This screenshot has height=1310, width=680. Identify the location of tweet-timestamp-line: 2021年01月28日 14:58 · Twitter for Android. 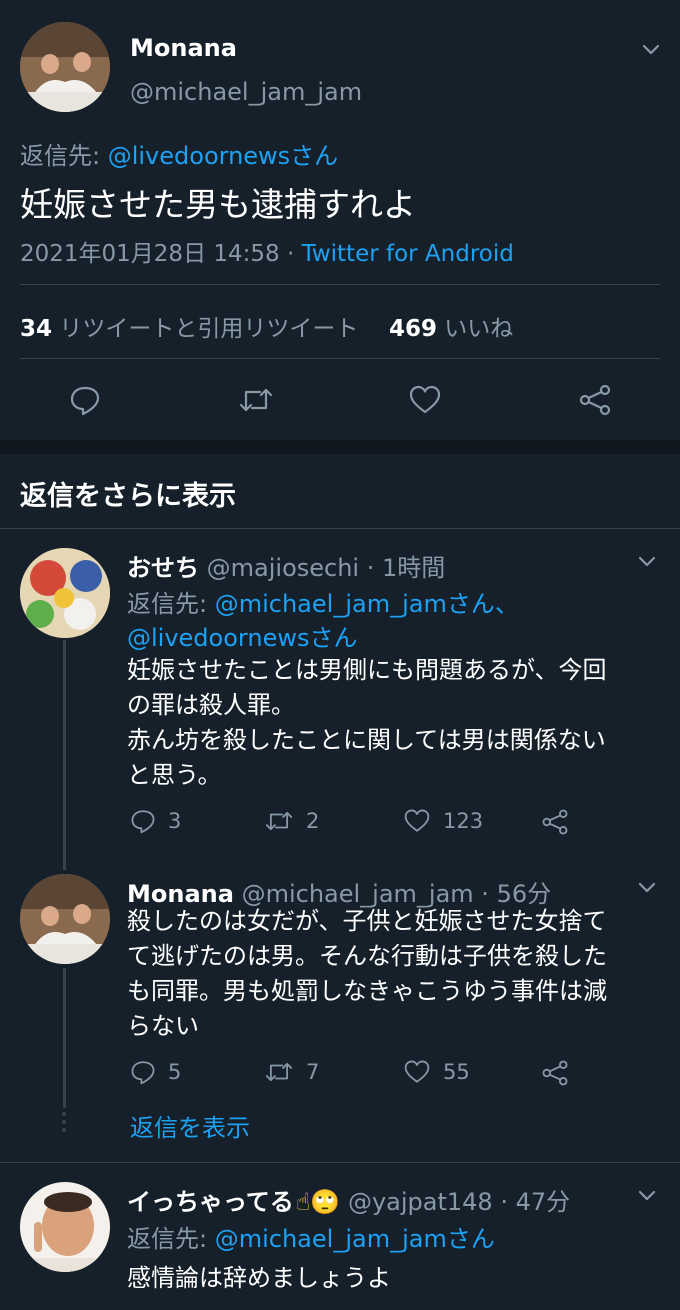
(267, 251).